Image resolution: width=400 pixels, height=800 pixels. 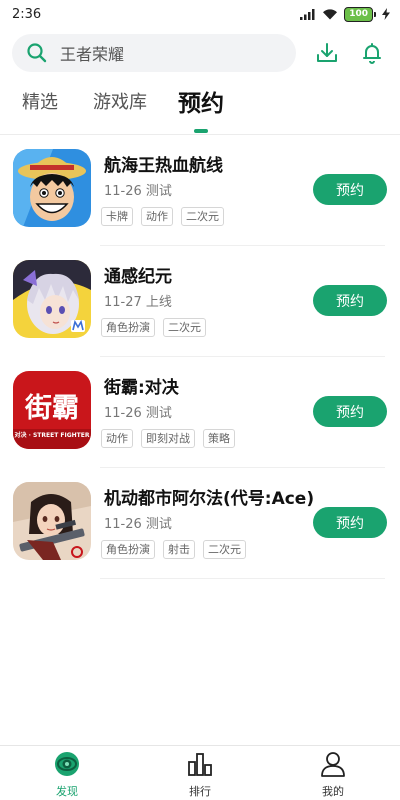 I want to click on tag: 即刻对战, so click(x=168, y=438).